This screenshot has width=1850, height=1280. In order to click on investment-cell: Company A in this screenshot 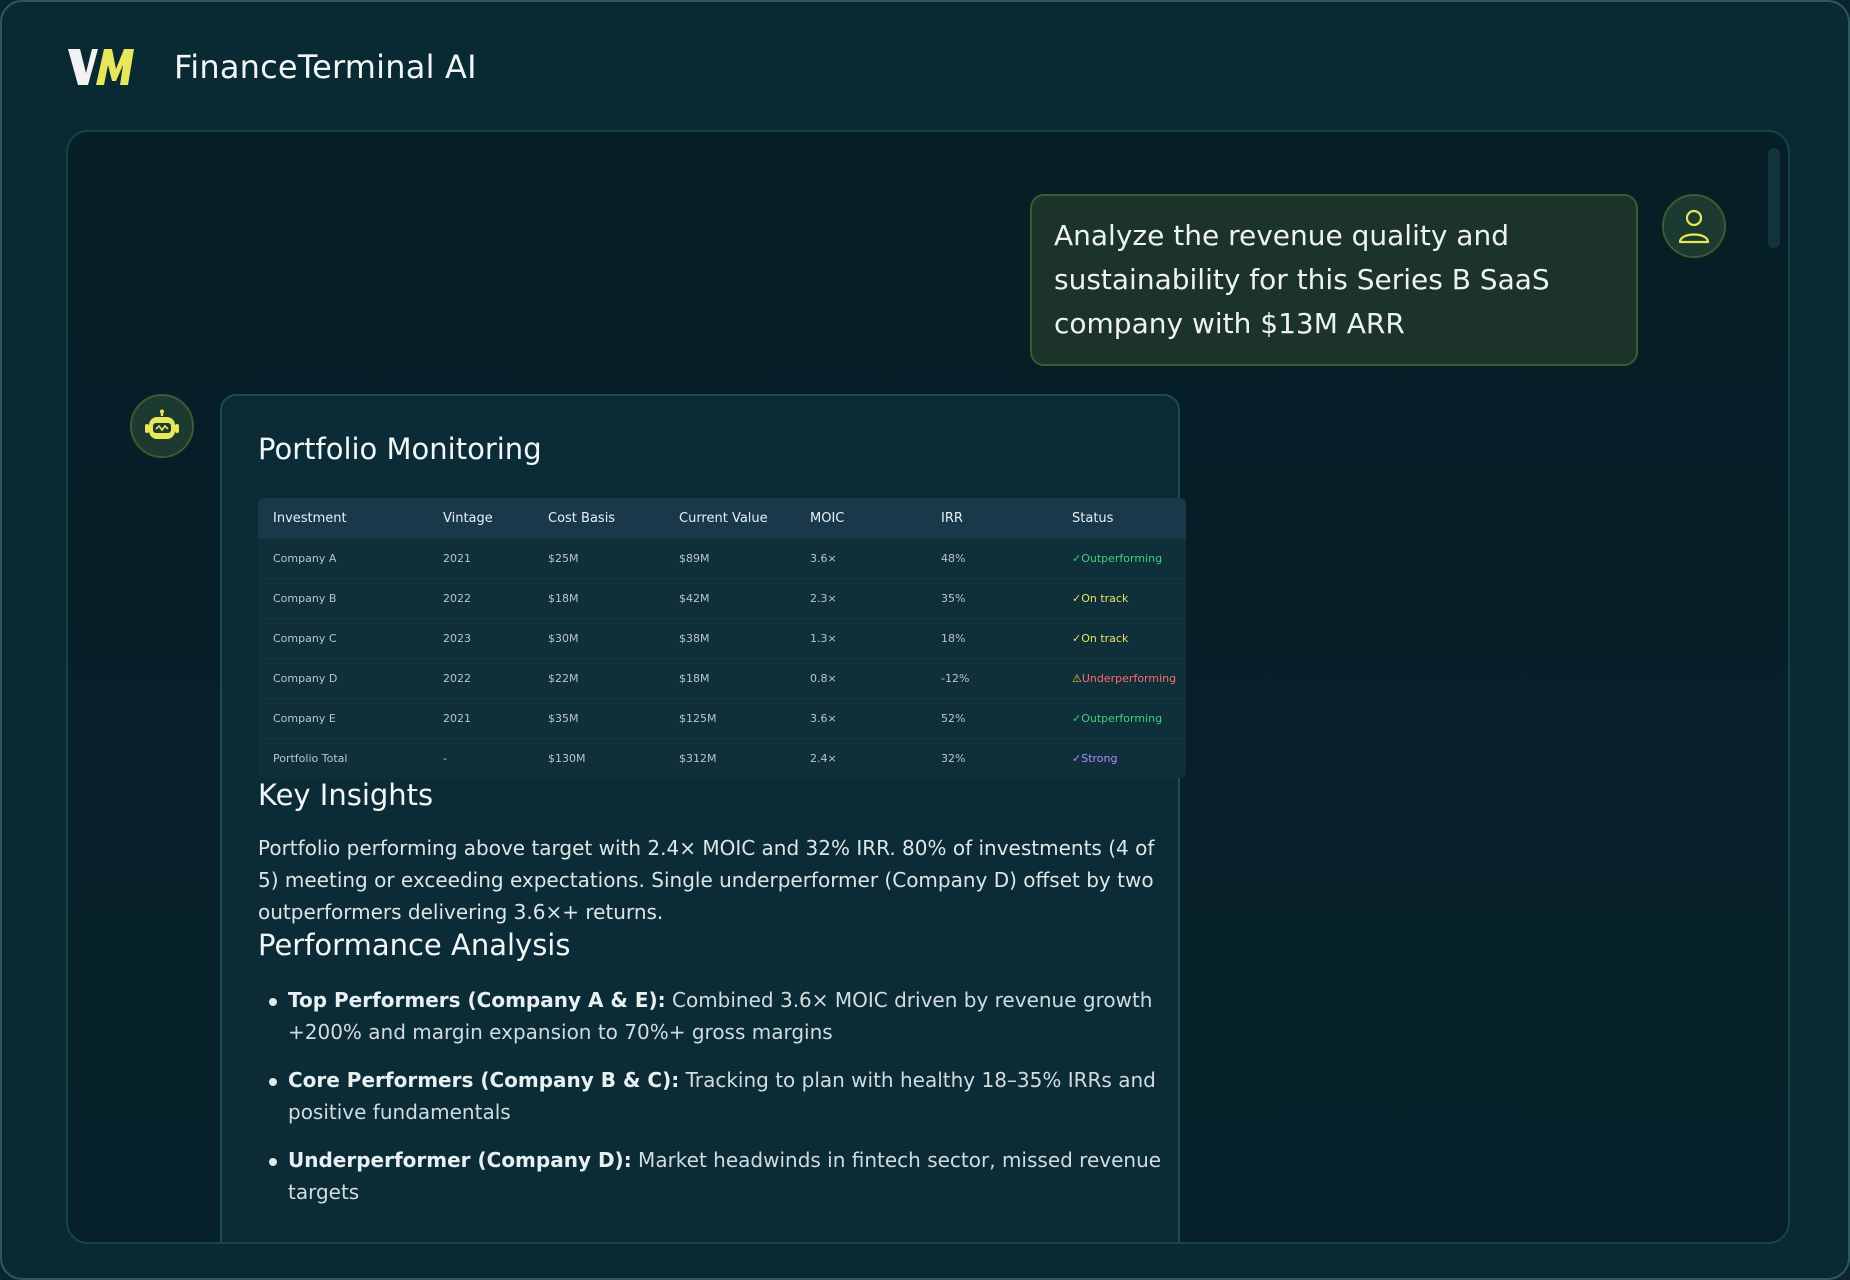, I will do `click(343, 558)`.